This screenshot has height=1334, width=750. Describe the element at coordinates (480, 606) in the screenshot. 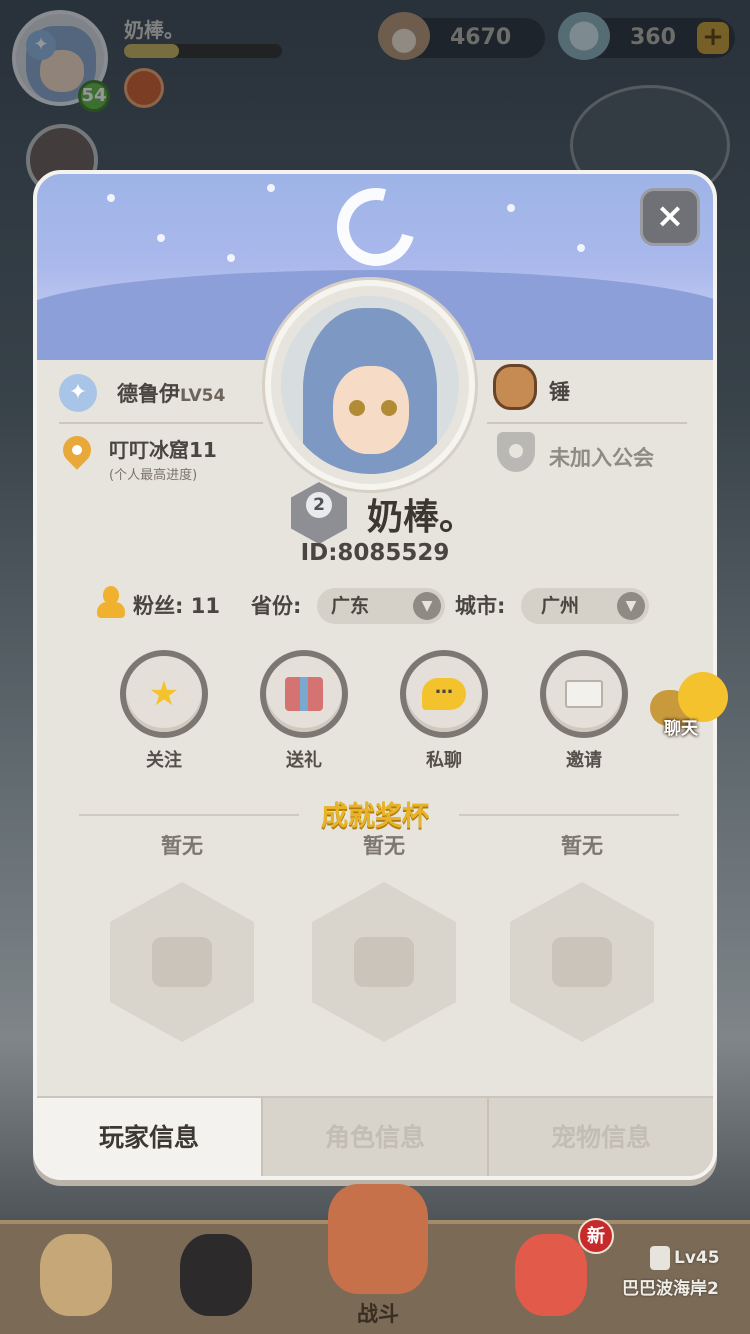

I see `city-label: 城市:` at that location.